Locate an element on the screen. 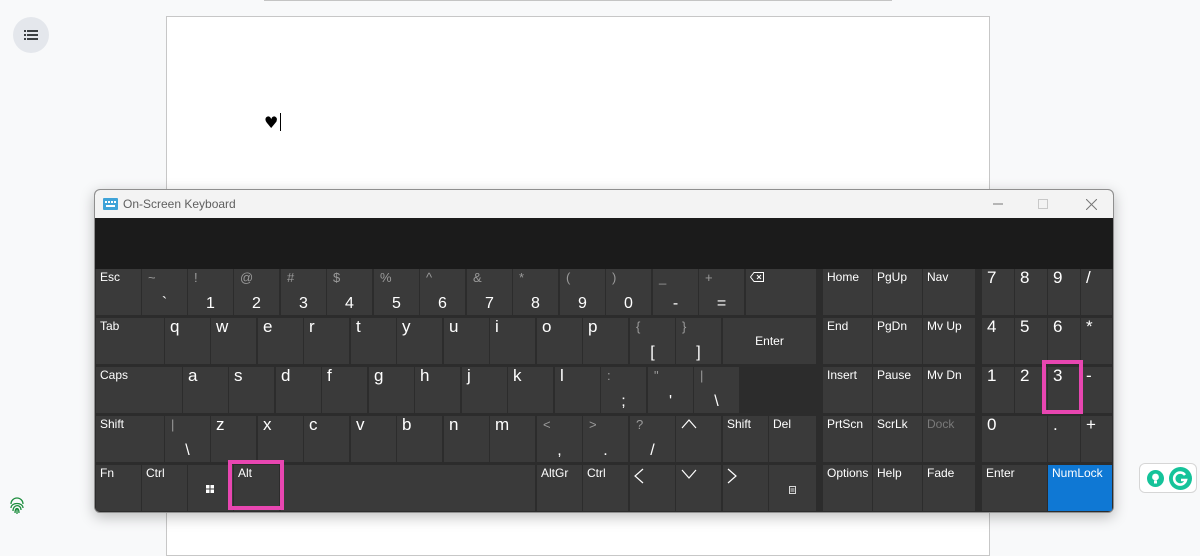  key-equals: + = is located at coordinates (721, 292).